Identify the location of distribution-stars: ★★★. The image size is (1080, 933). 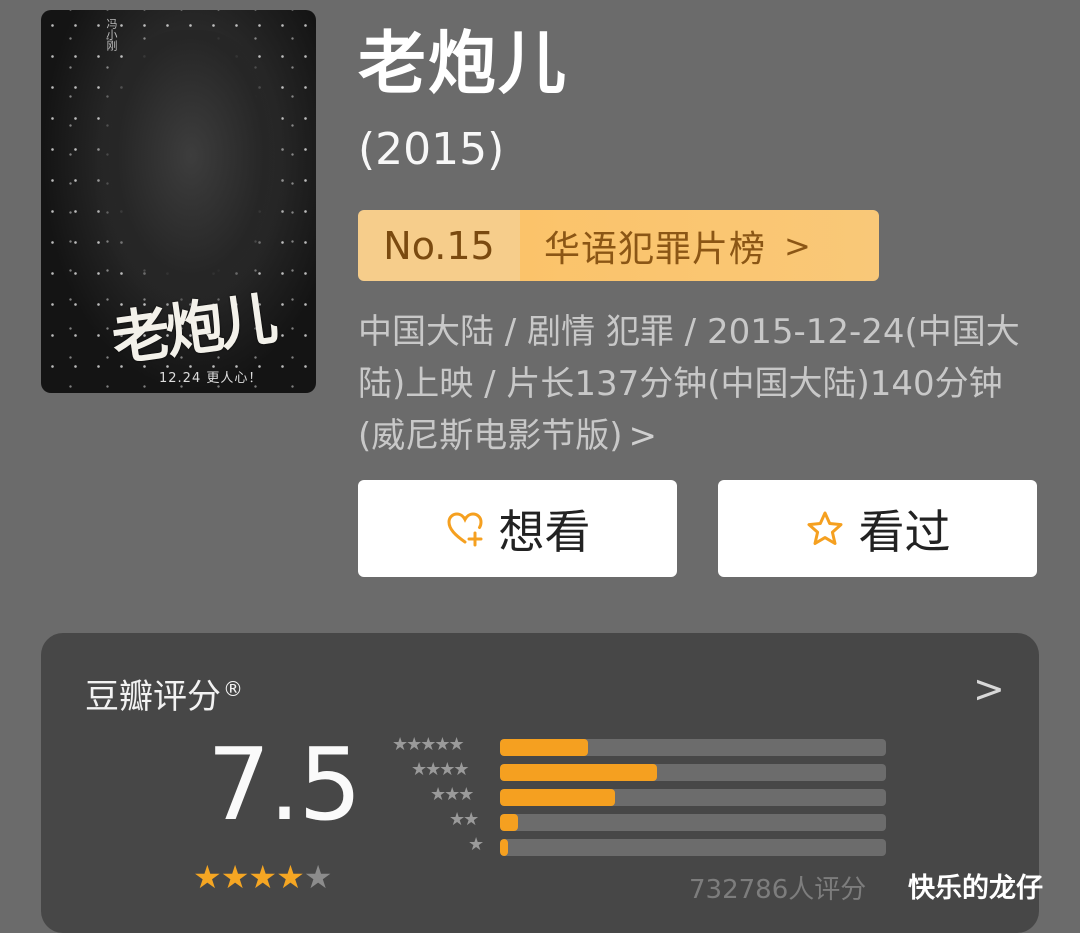
(452, 794).